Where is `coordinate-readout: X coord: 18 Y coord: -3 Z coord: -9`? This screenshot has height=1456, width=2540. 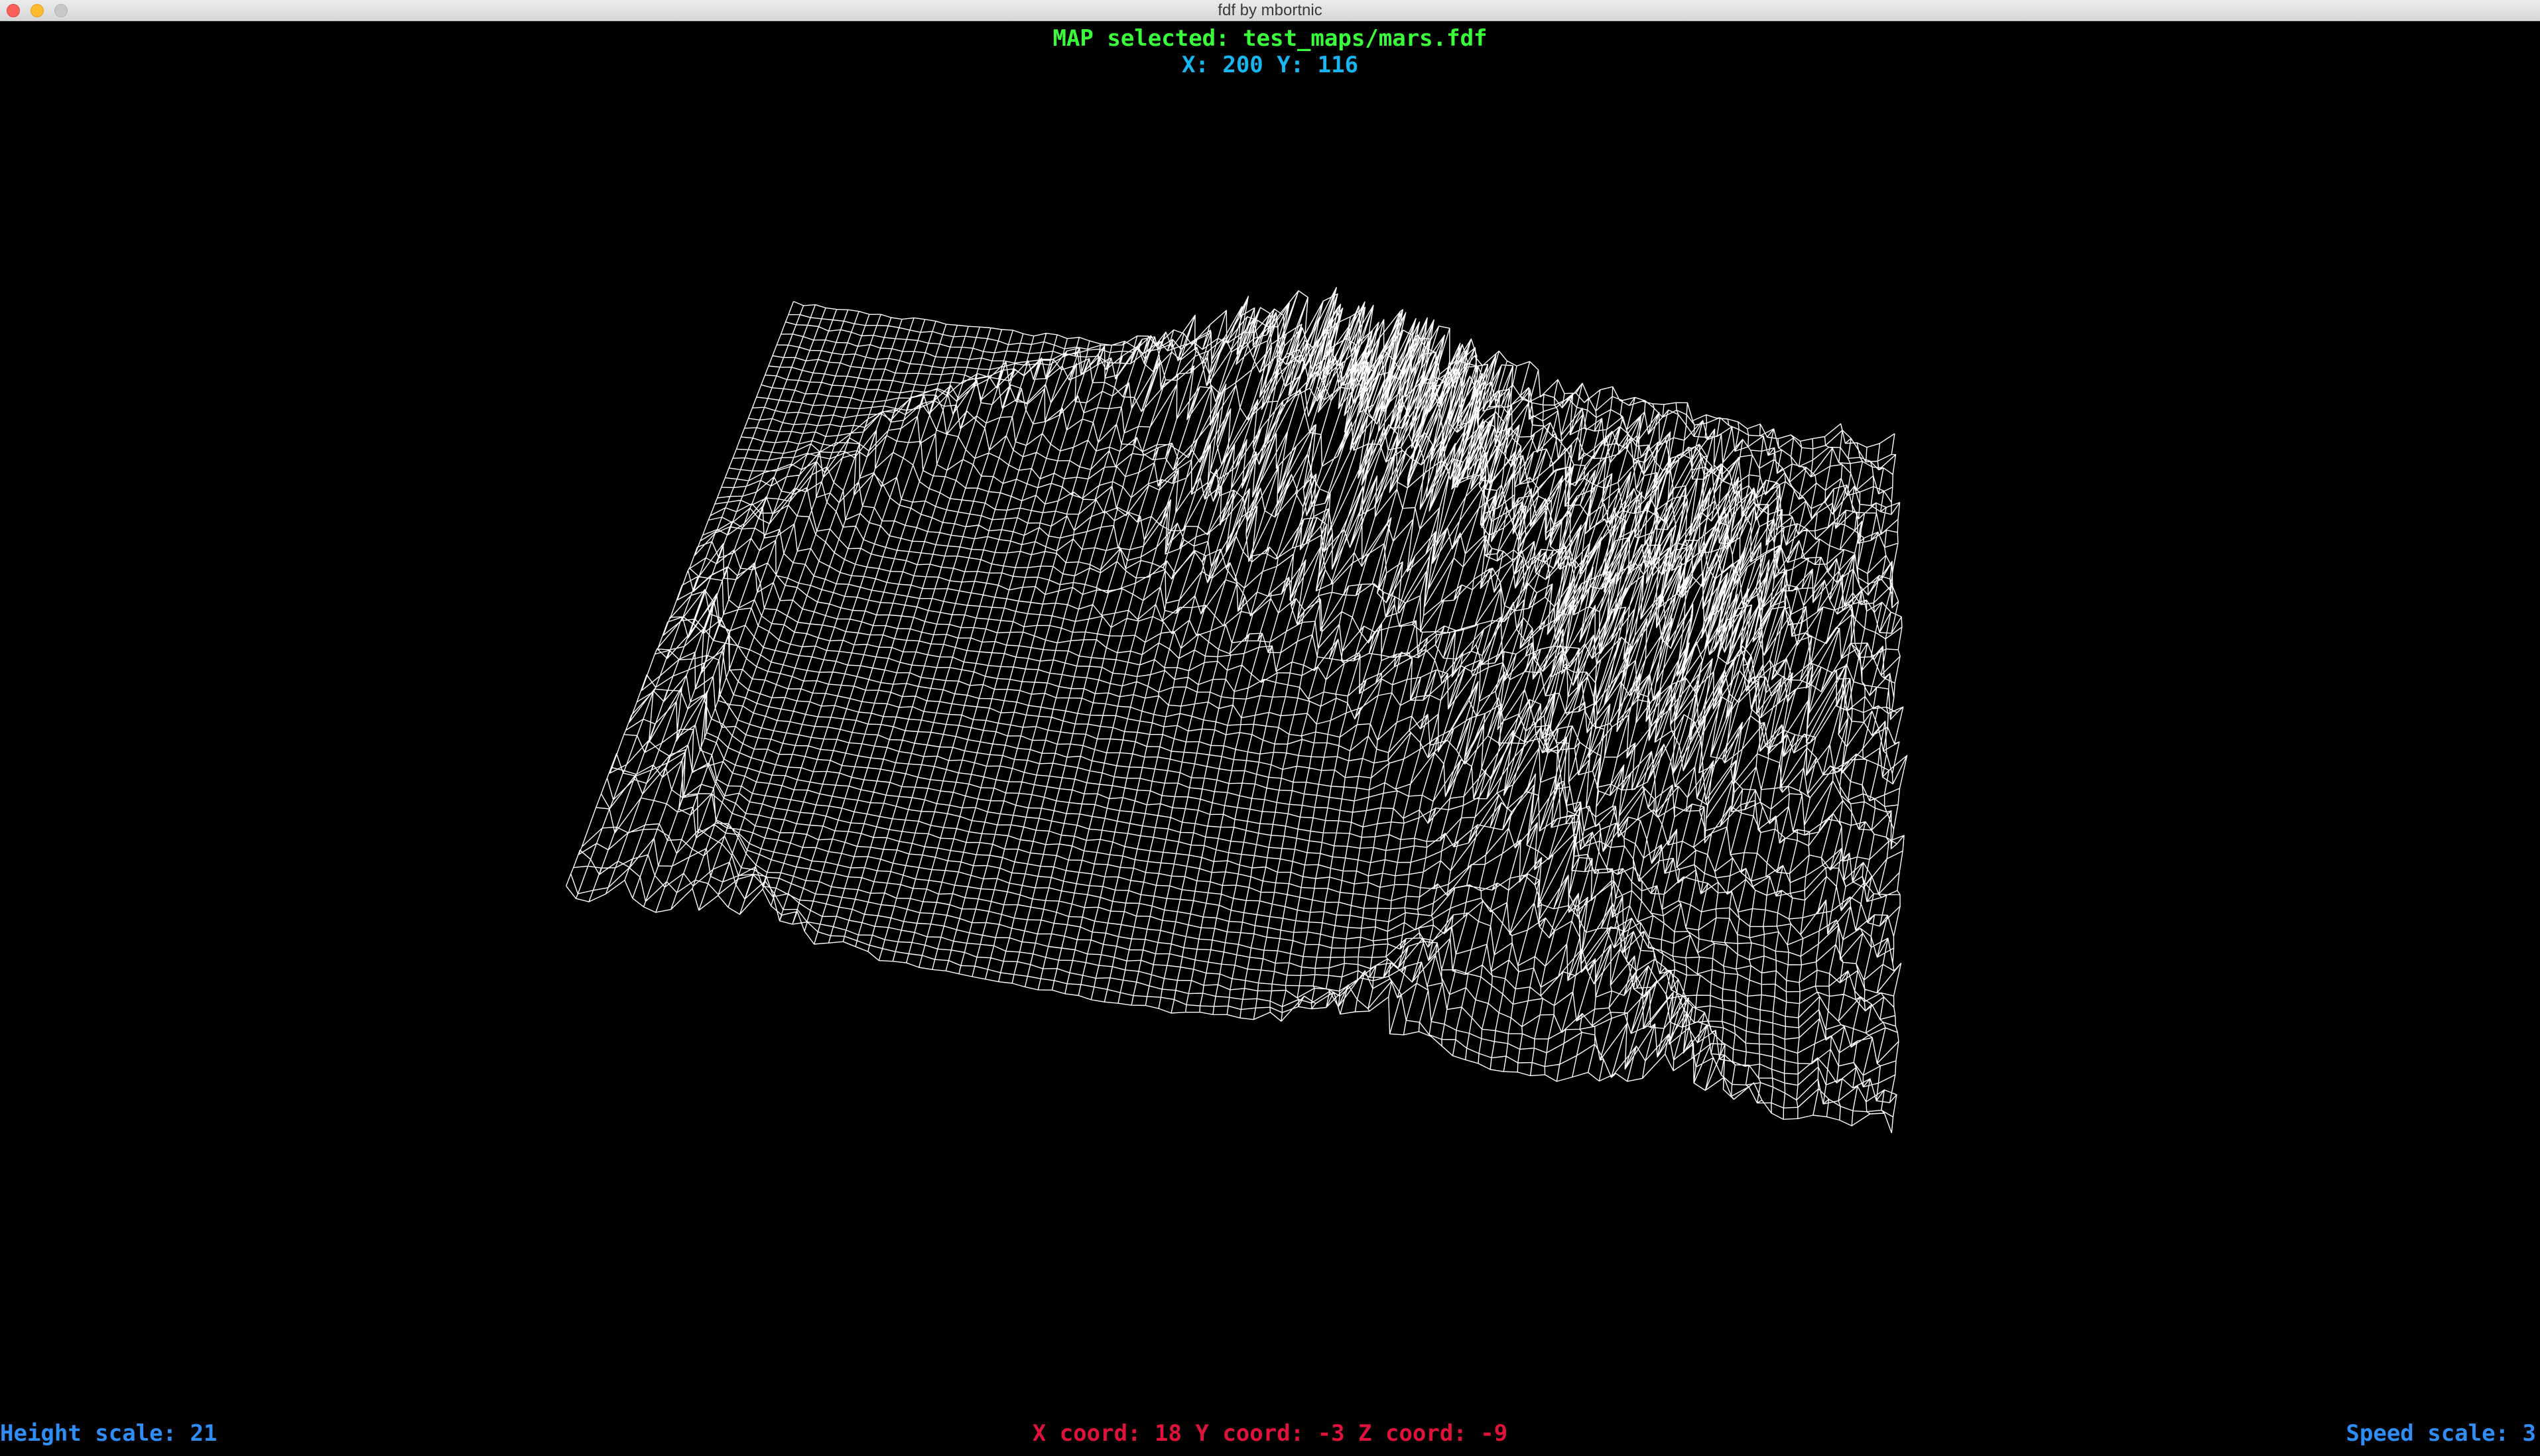 coordinate-readout: X coord: 18 Y coord: -3 Z coord: -9 is located at coordinates (1270, 1433).